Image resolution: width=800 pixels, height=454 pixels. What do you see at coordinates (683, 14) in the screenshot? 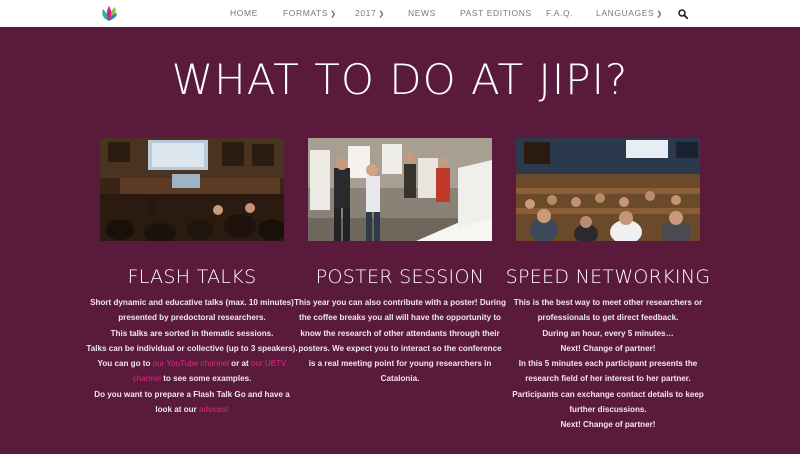
I see `search-icon` at bounding box center [683, 14].